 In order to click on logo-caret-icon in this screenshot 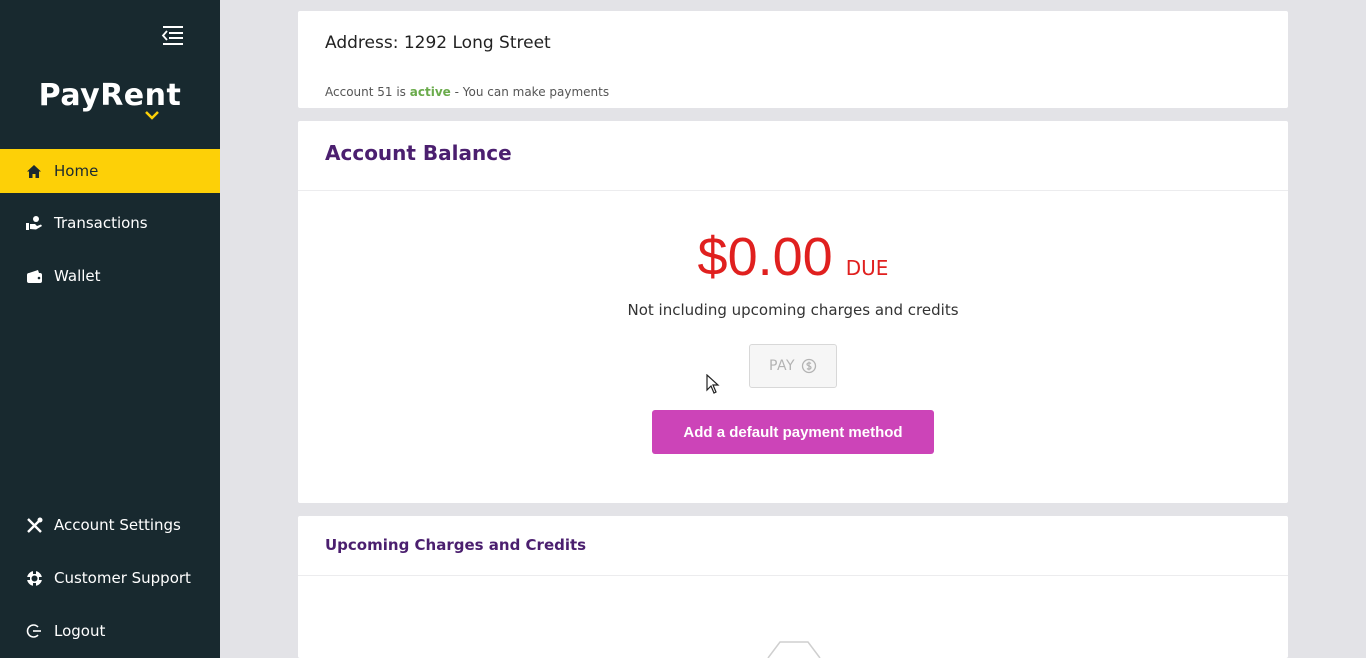, I will do `click(152, 115)`.